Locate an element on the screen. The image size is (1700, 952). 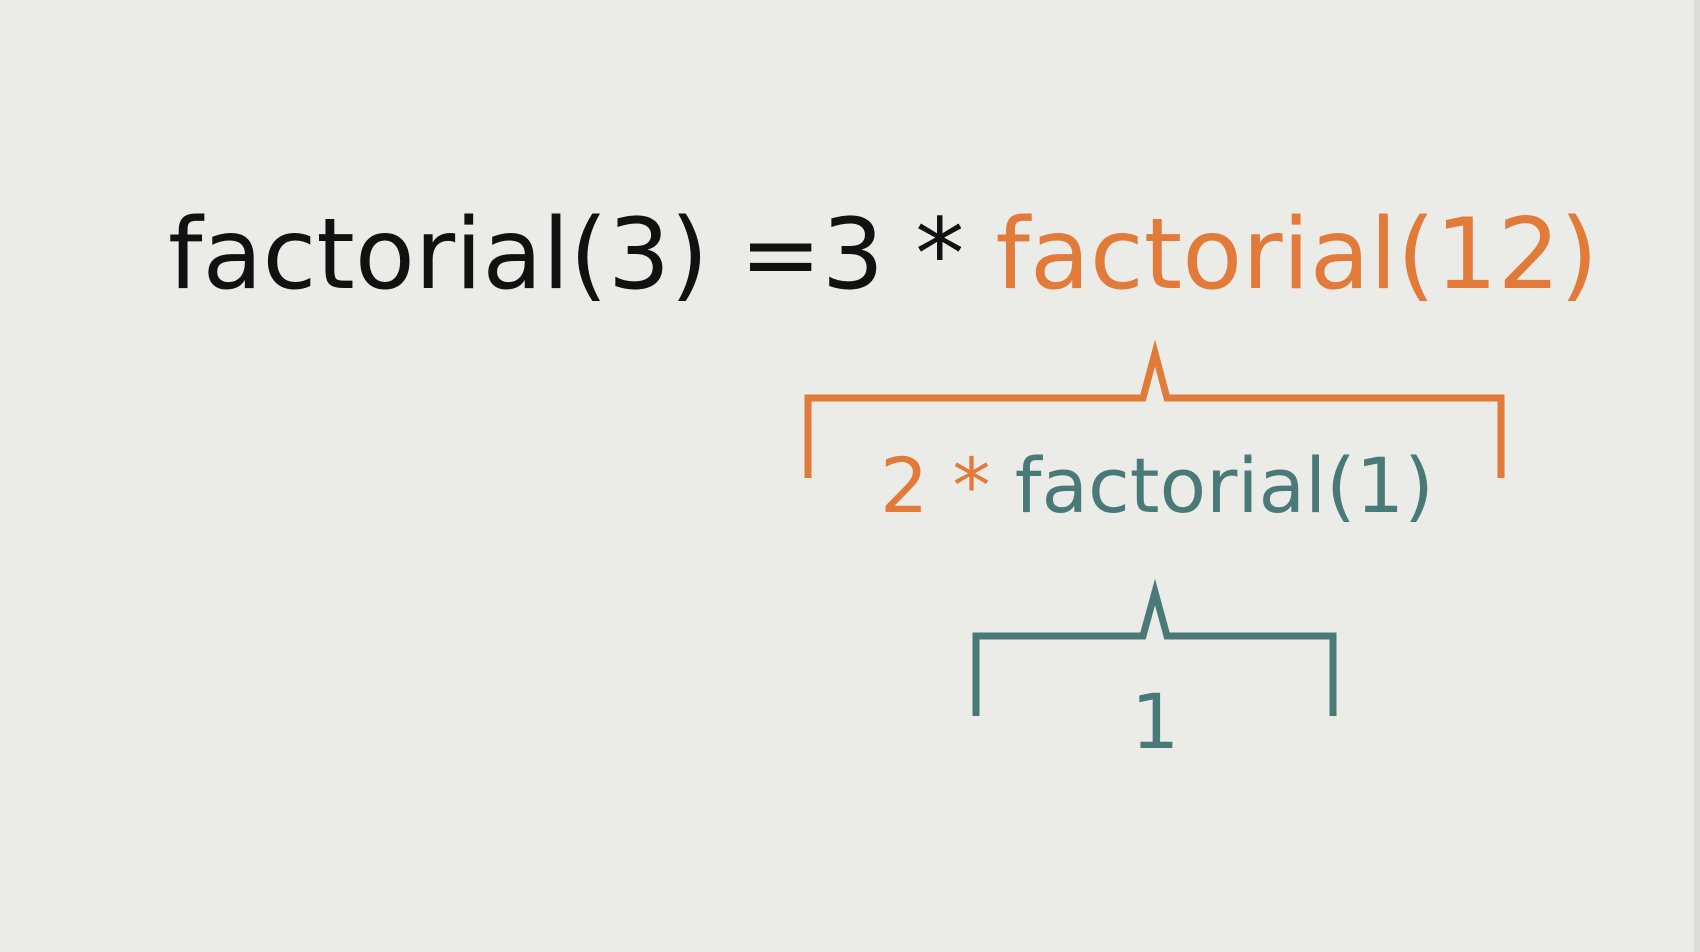
multiplier-two: 2 is located at coordinates (904, 485).